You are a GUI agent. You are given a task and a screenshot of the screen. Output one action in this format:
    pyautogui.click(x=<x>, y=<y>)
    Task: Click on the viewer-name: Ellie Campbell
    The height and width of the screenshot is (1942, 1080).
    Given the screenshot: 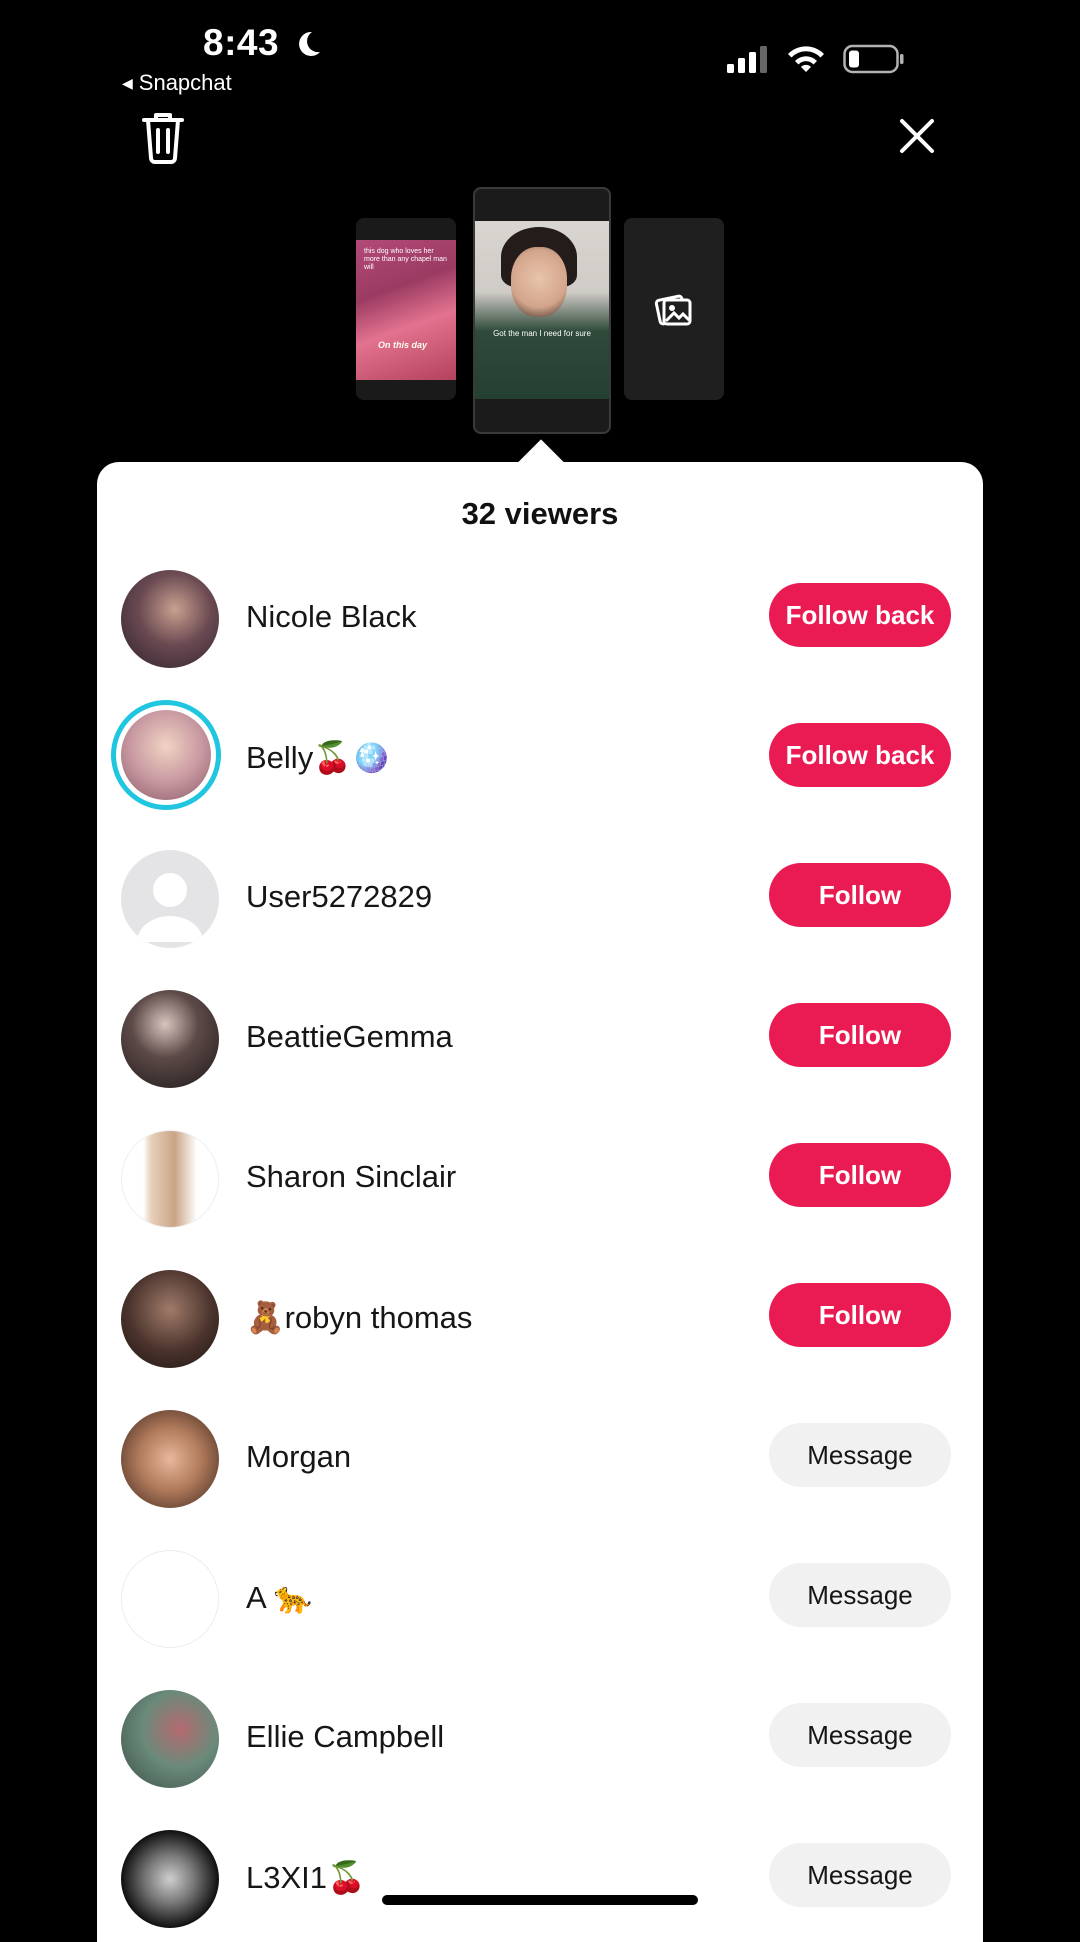 What is the action you would take?
    pyautogui.click(x=345, y=1737)
    